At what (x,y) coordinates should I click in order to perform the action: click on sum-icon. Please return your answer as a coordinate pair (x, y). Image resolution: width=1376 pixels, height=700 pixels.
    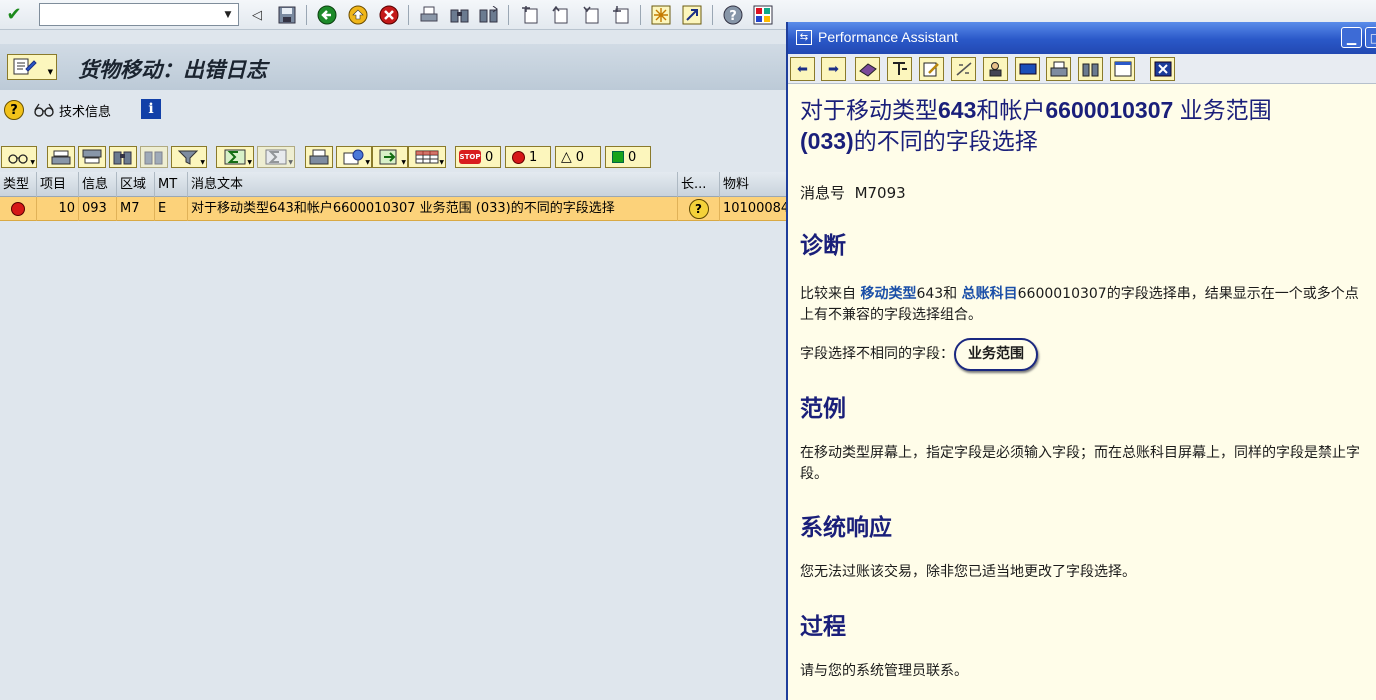
    Looking at the image, I should click on (235, 157).